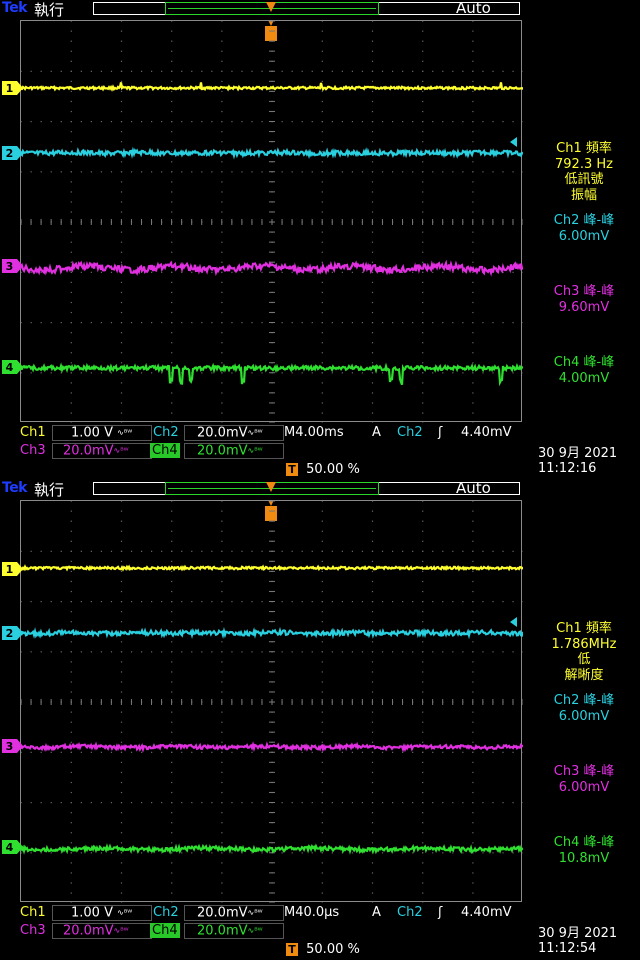  I want to click on measurement-ch1: Ch1 頻率 792.3 Hz 低訊號 振幅, so click(584, 172).